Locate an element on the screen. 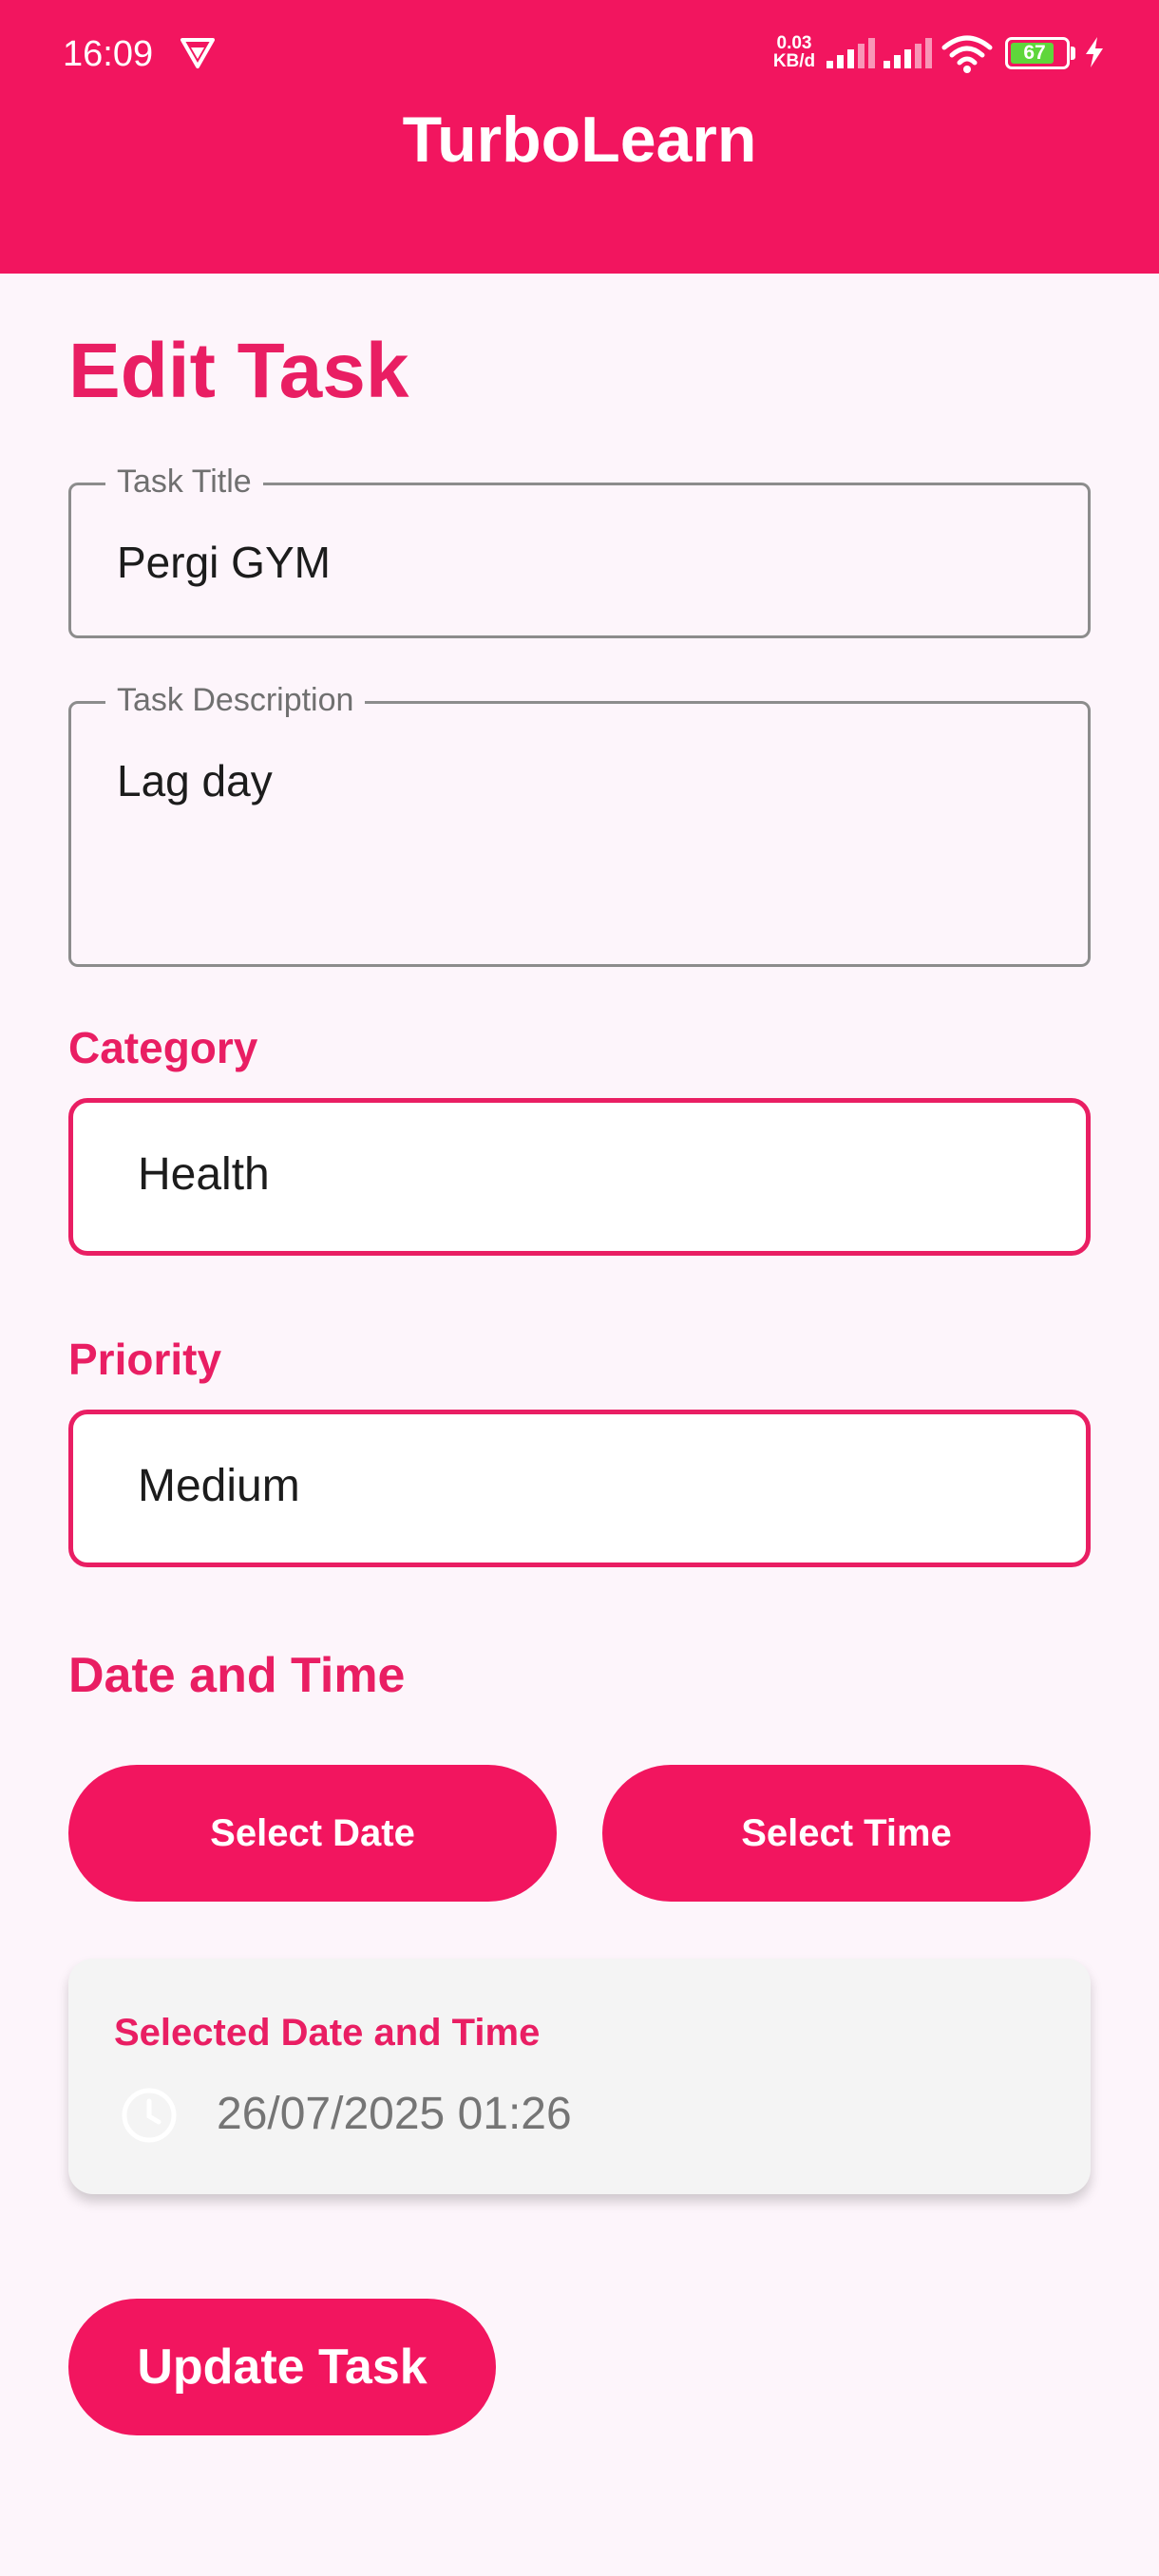 This screenshot has width=1159, height=2576. battery-level: 67 is located at coordinates (1034, 53).